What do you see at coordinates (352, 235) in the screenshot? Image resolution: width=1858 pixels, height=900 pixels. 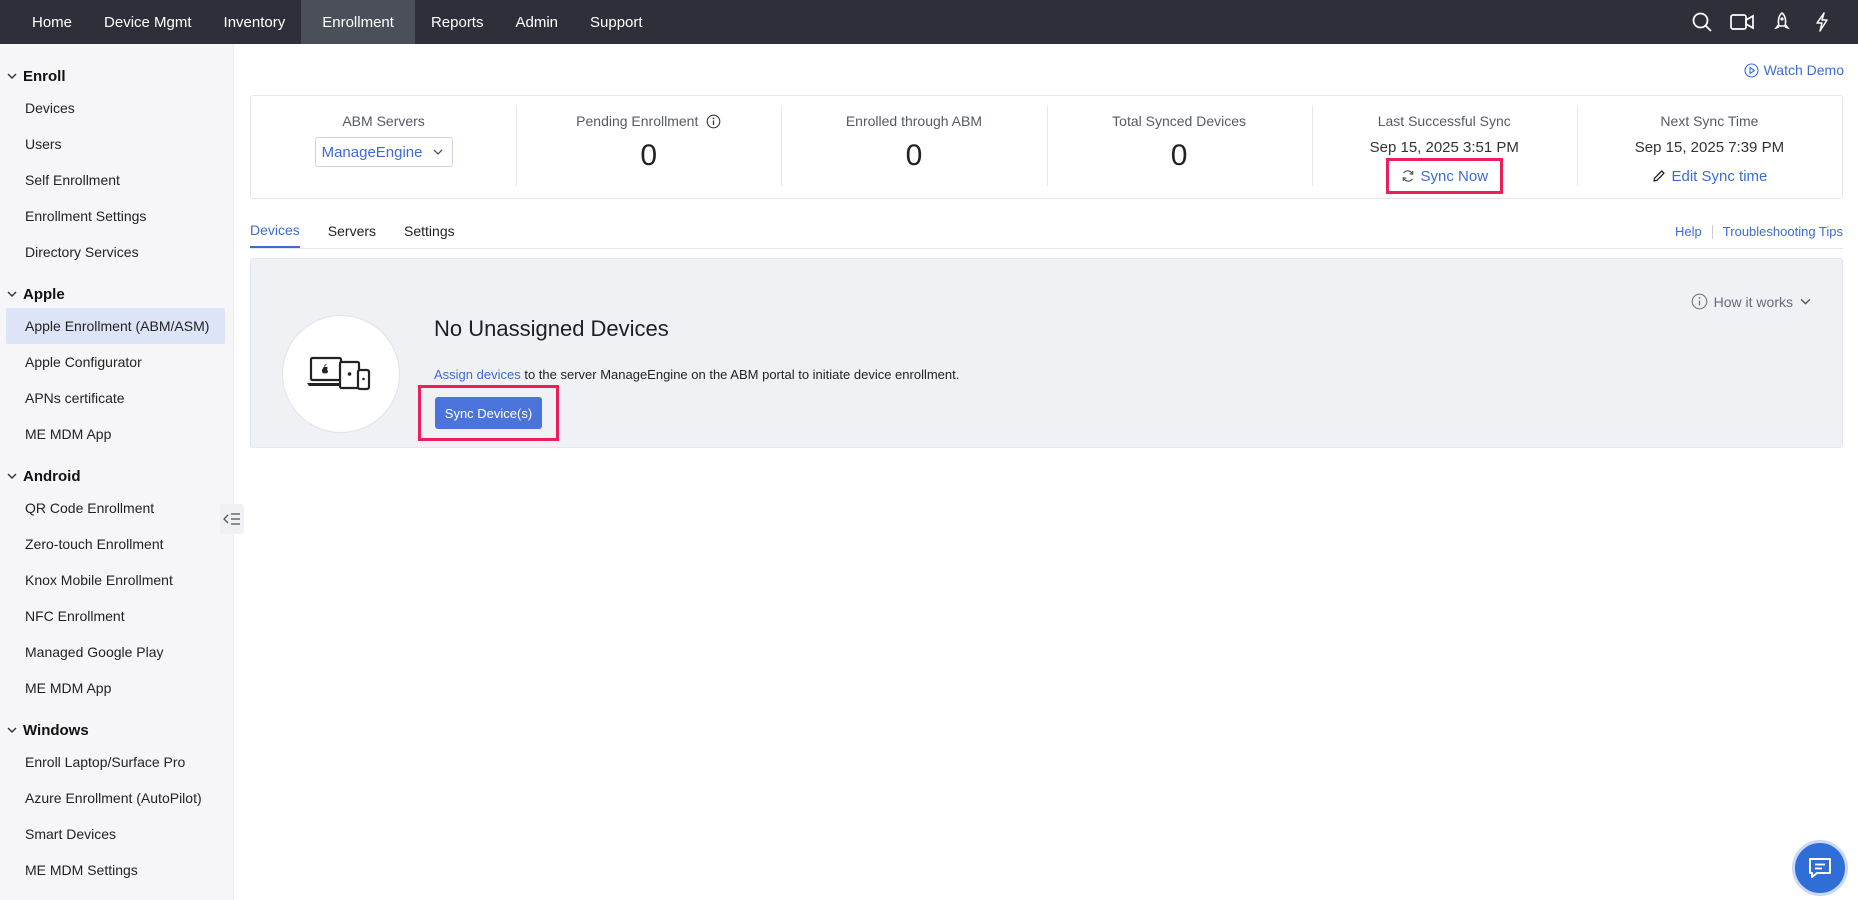 I see `tab-servers: Servers` at bounding box center [352, 235].